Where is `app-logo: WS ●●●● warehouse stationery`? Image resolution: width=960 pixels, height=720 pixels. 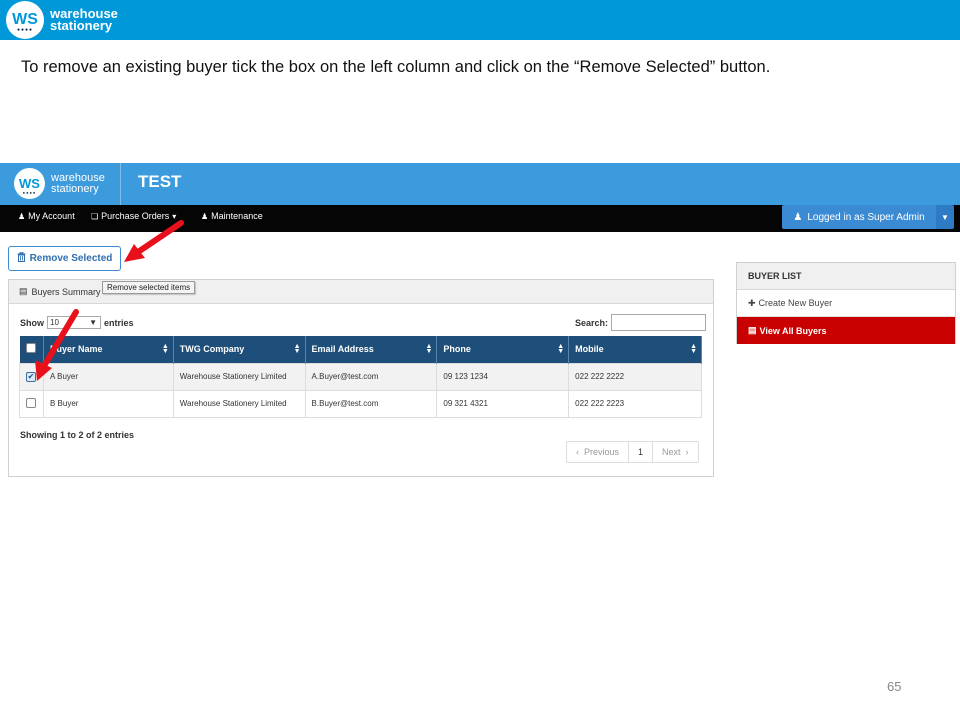
app-logo: WS ●●●● warehouse stationery is located at coordinates (59, 183).